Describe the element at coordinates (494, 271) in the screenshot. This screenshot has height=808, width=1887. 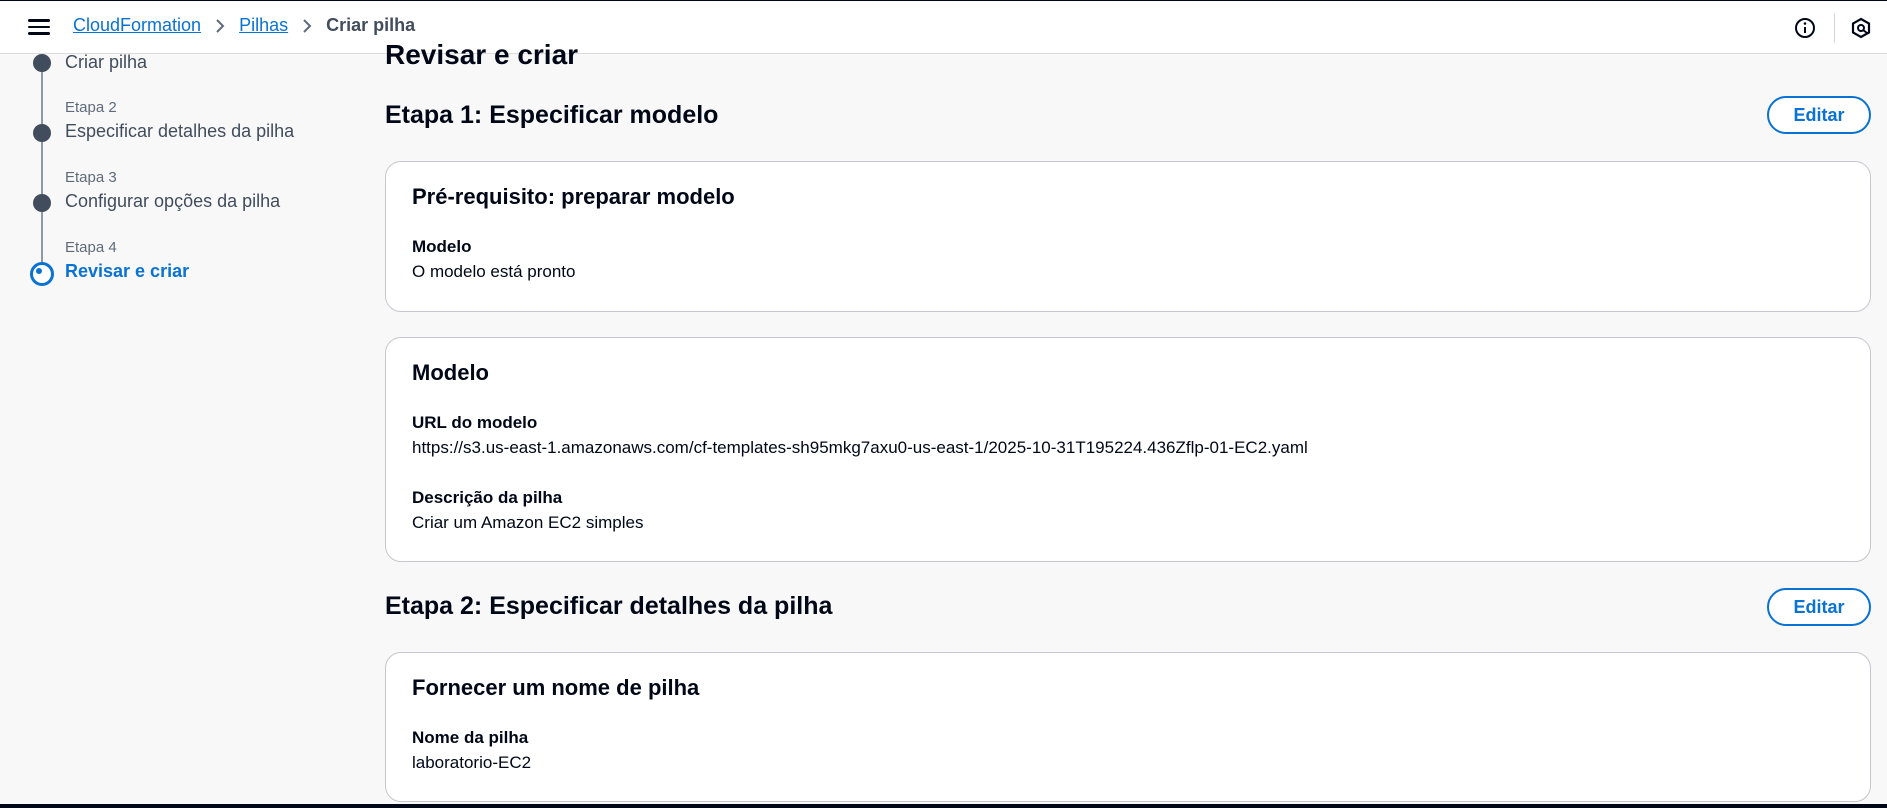
I see `template-status-value: O modelo está pronto` at that location.